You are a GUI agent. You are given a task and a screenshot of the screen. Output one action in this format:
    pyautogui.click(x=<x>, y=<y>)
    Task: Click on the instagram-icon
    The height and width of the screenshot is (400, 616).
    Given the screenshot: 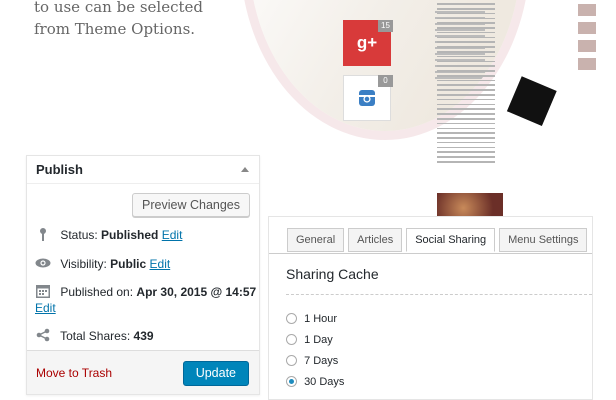 What is the action you would take?
    pyautogui.click(x=367, y=98)
    